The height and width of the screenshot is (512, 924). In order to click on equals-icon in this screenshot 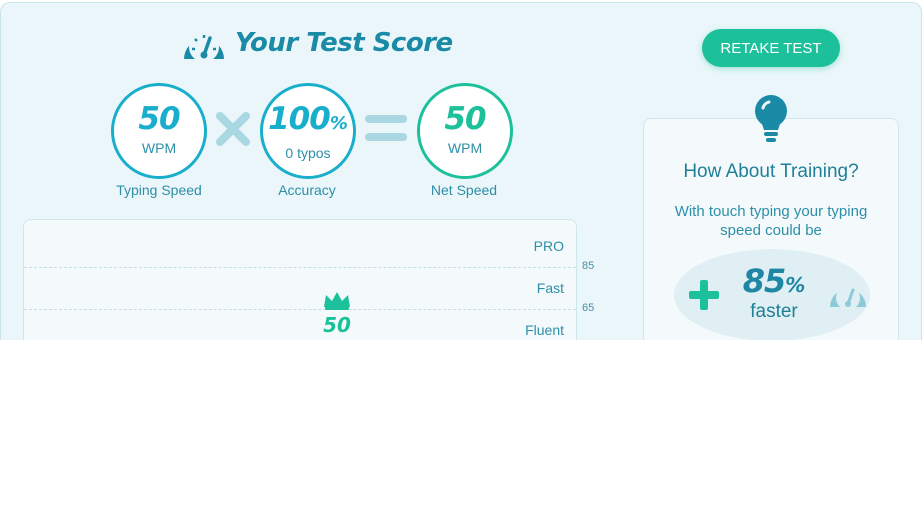, I will do `click(386, 128)`.